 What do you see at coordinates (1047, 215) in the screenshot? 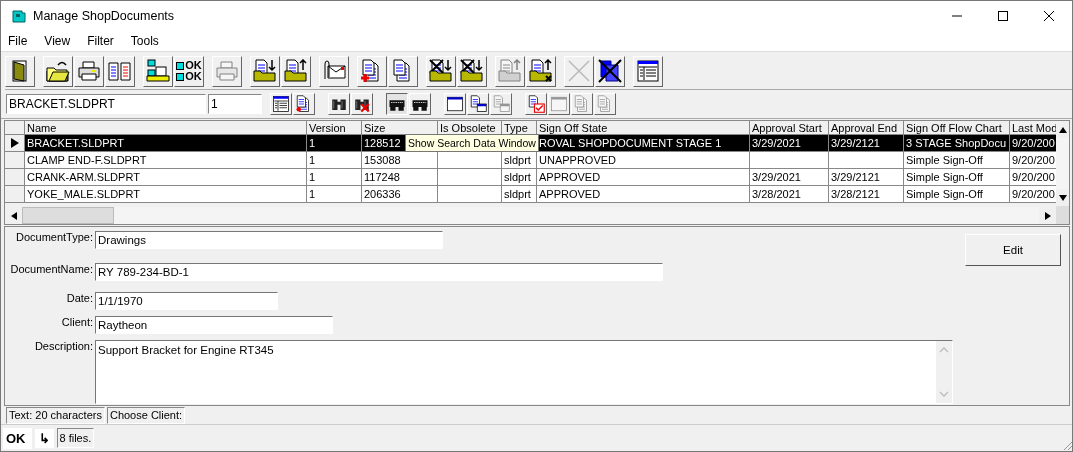
I see `scroll-right-icon` at bounding box center [1047, 215].